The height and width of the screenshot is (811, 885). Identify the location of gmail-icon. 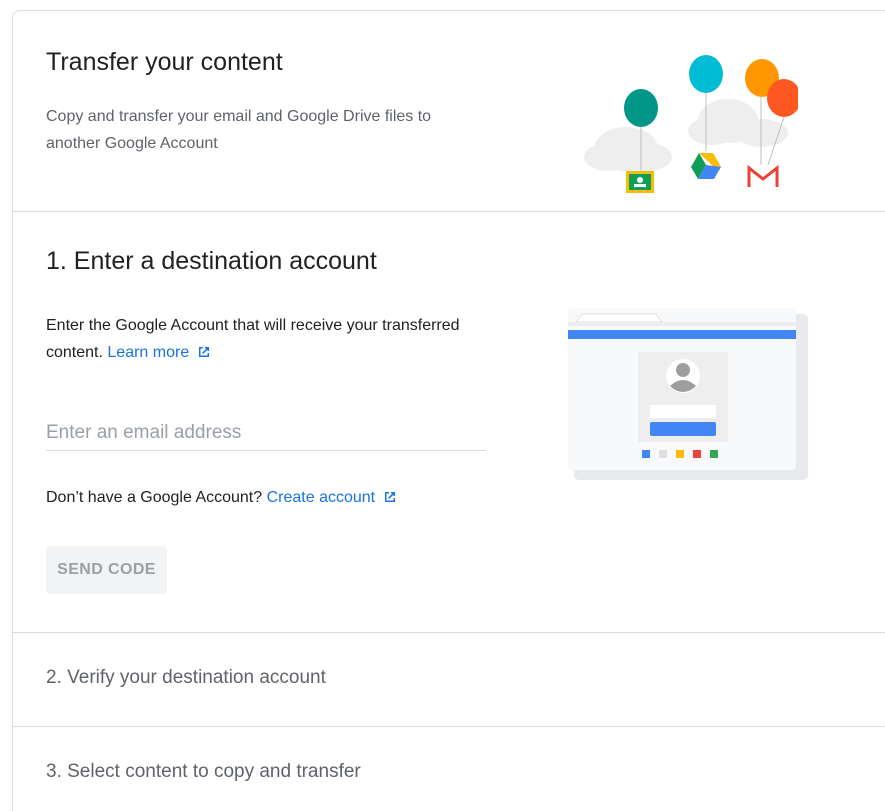
(763, 175).